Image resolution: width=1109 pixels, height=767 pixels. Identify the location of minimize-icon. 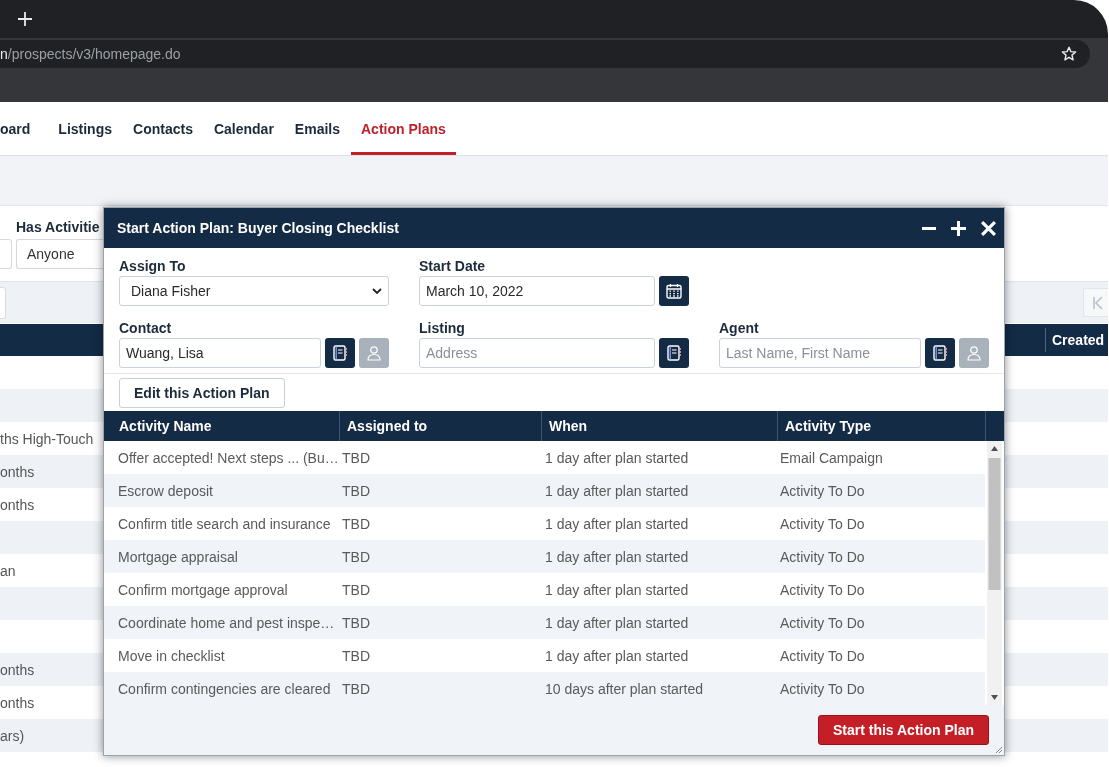
(929, 228).